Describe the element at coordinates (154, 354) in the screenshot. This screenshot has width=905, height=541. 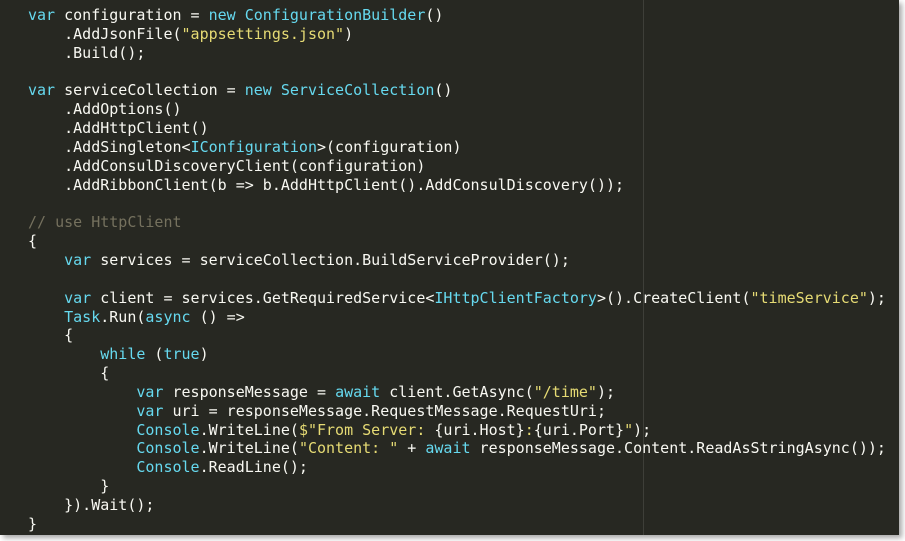
I see `code-token: (` at that location.